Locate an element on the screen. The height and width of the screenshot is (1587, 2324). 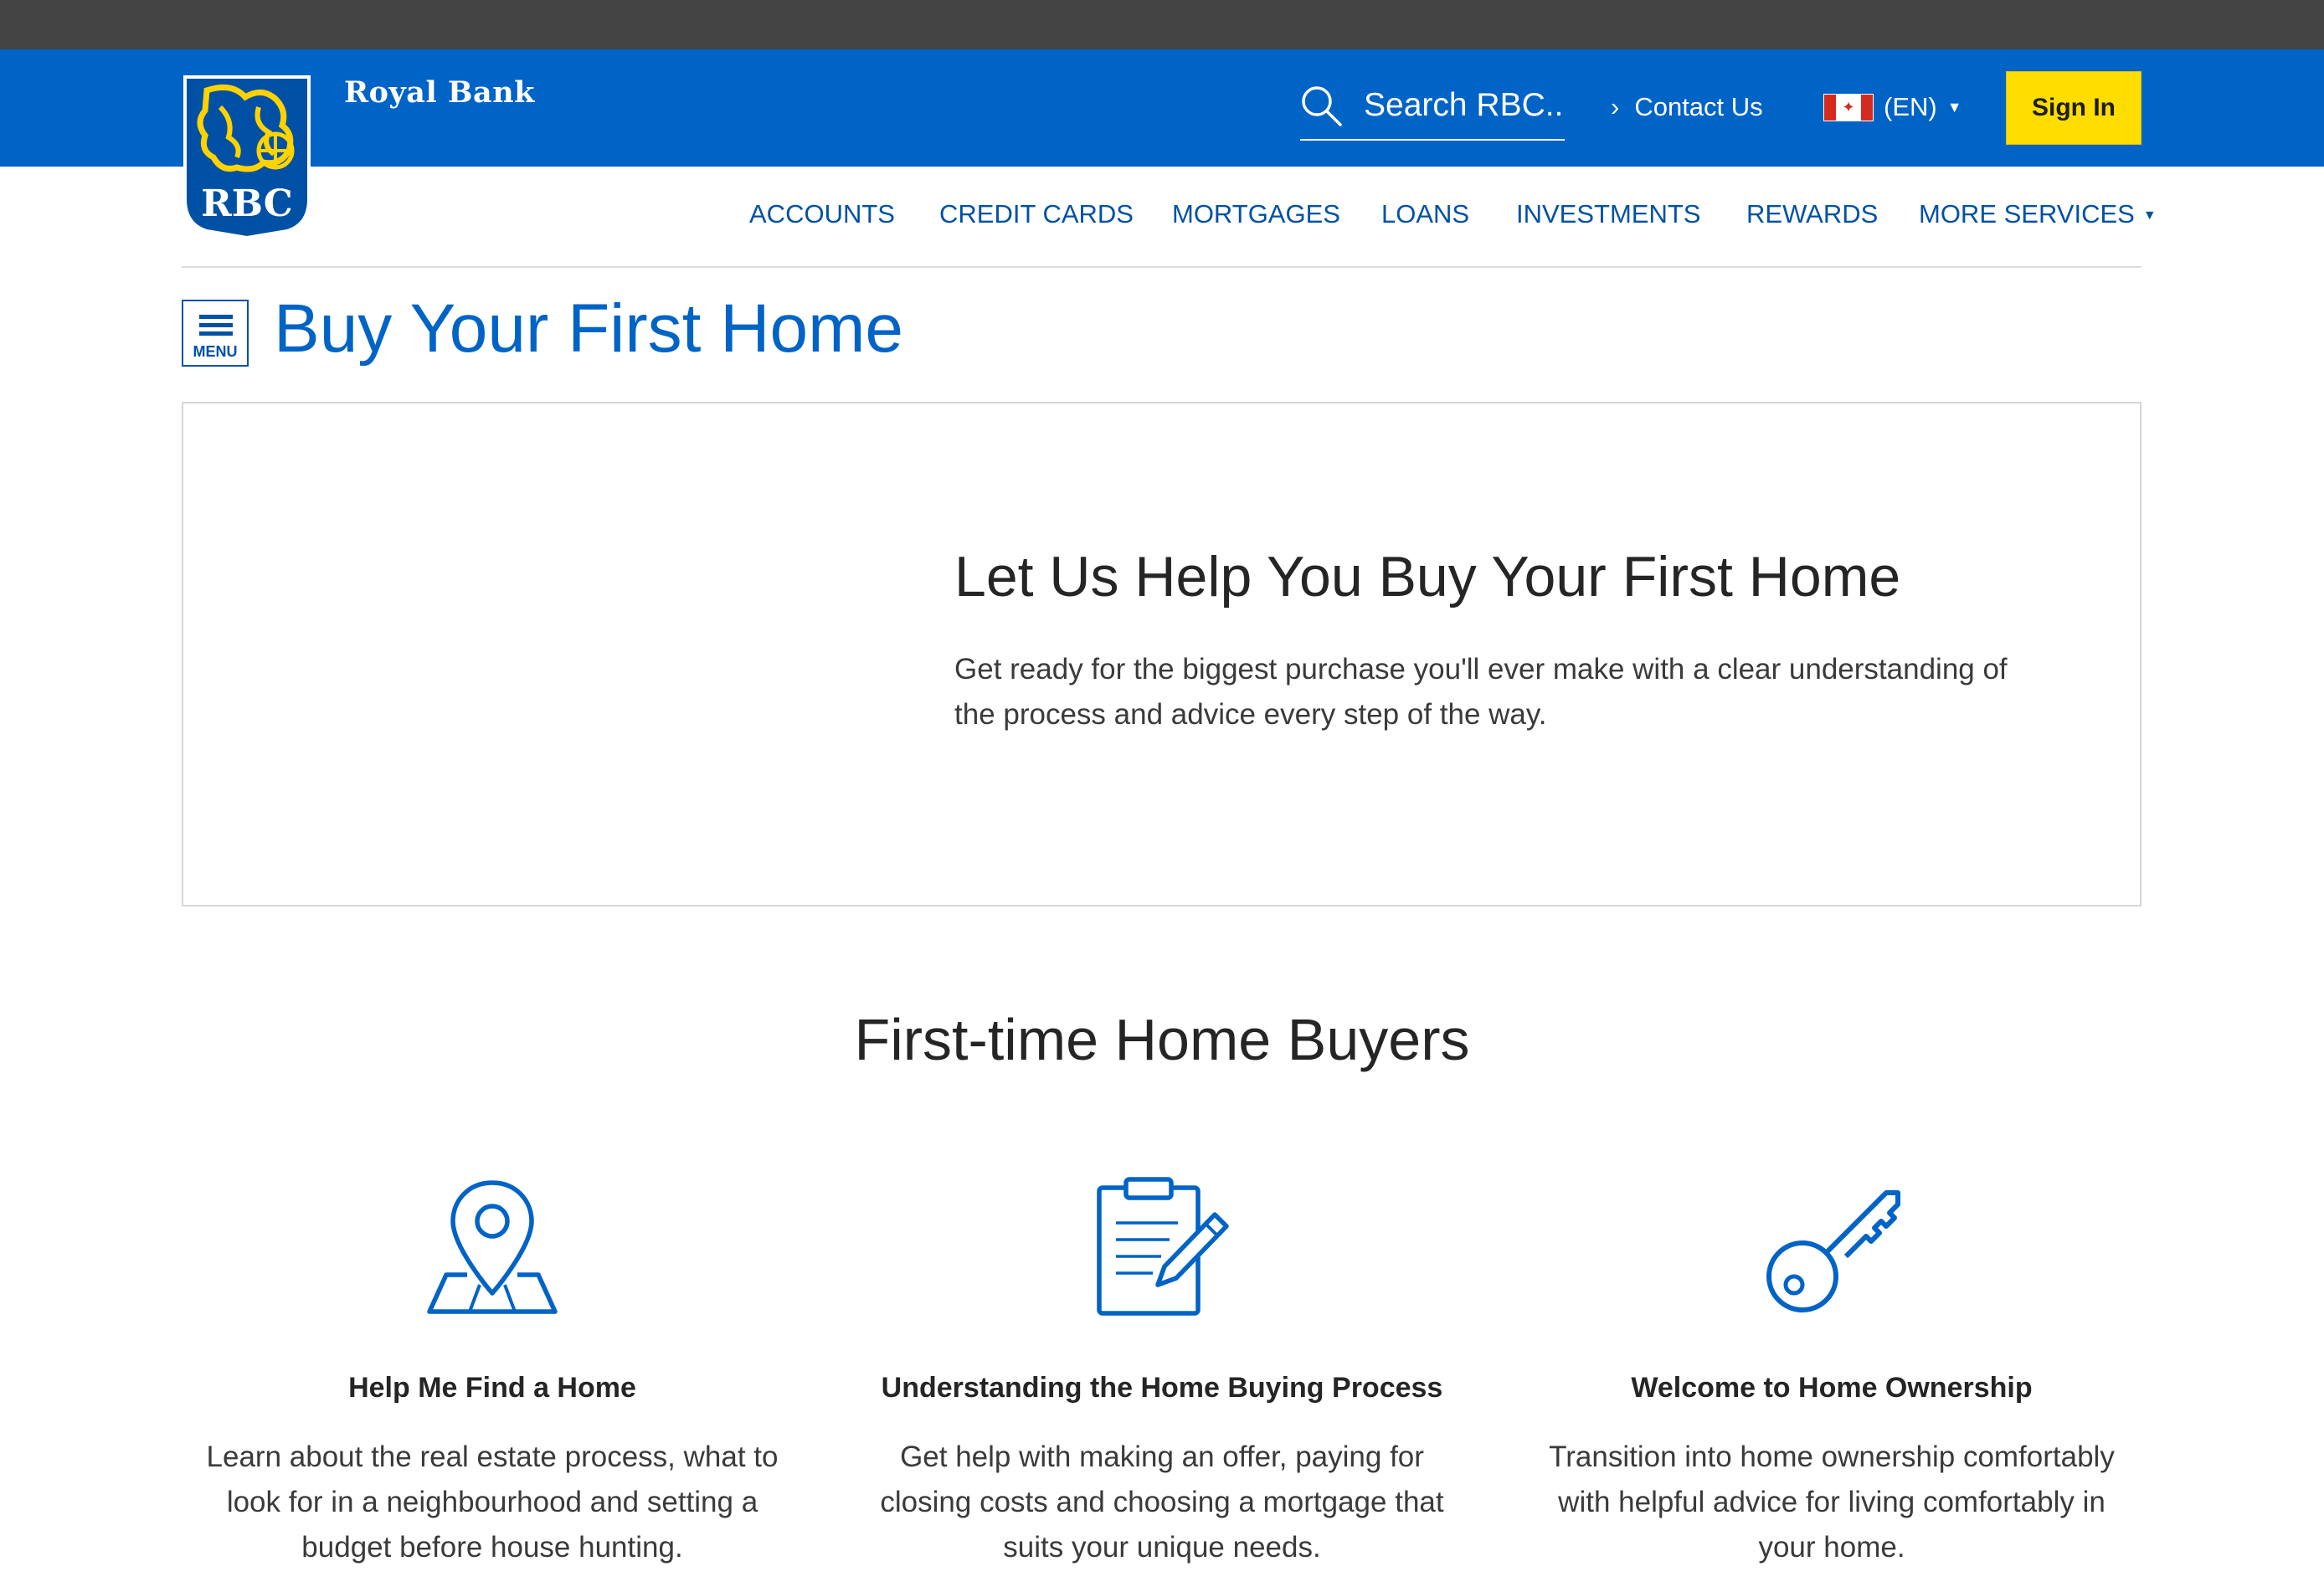
clipboard-pen-icon is located at coordinates (1162, 1247).